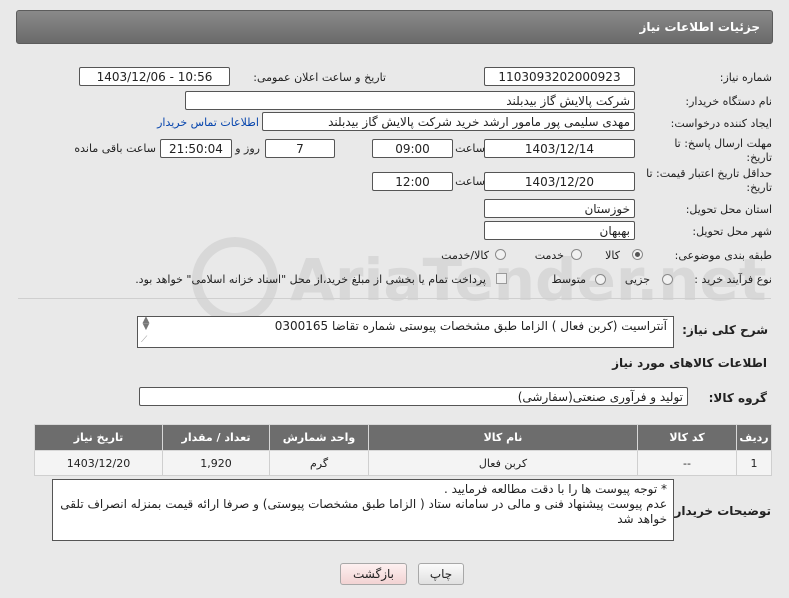 Image resolution: width=789 pixels, height=598 pixels. Describe the element at coordinates (728, 101) in the screenshot. I see `buyer-org-label: نام دستگاه خریدار:` at that location.